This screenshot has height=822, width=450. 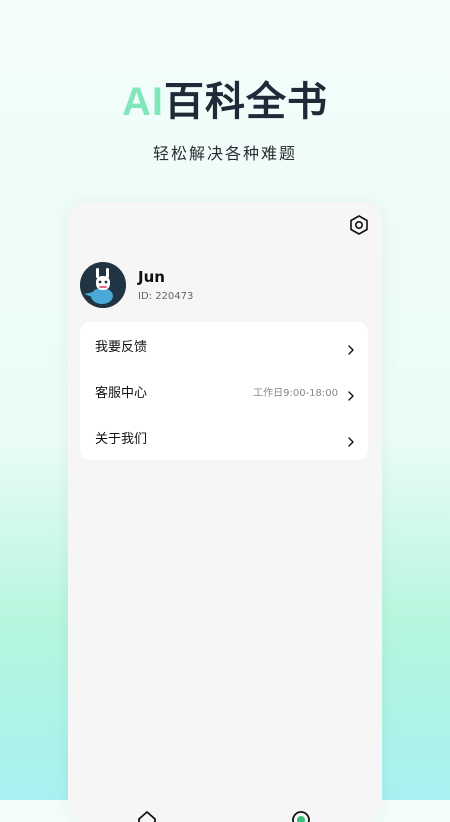 I want to click on settings-icon-svg, so click(x=359, y=225).